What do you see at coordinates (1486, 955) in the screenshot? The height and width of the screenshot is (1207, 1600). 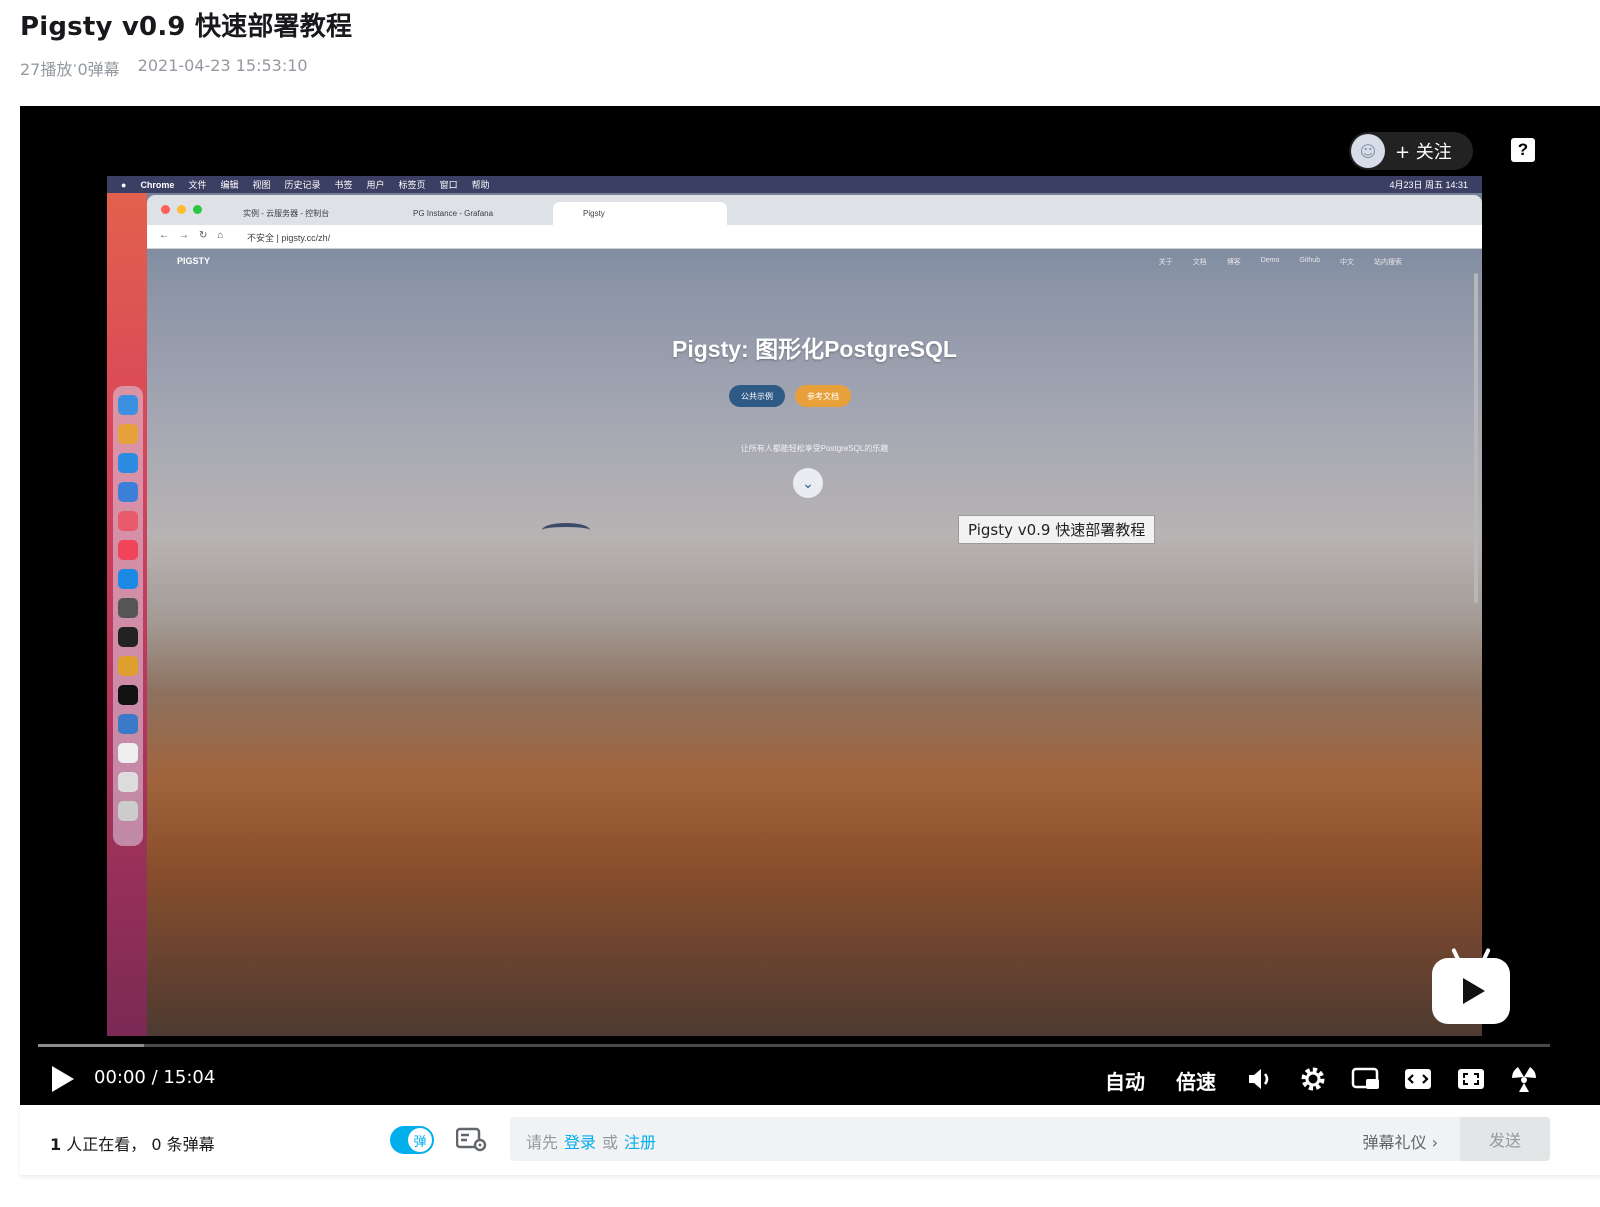 I see `tv-antenna` at bounding box center [1486, 955].